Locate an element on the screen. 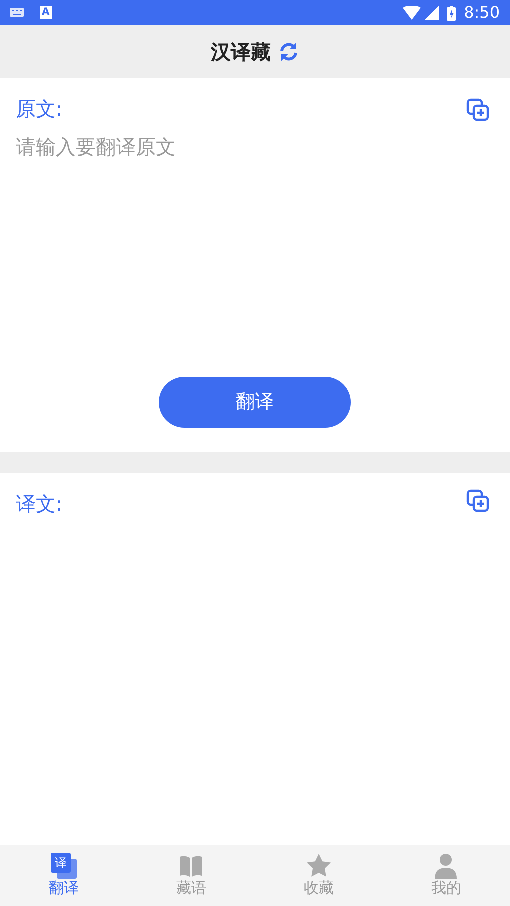 This screenshot has width=510, height=906. tab: 藏语 is located at coordinates (191, 875).